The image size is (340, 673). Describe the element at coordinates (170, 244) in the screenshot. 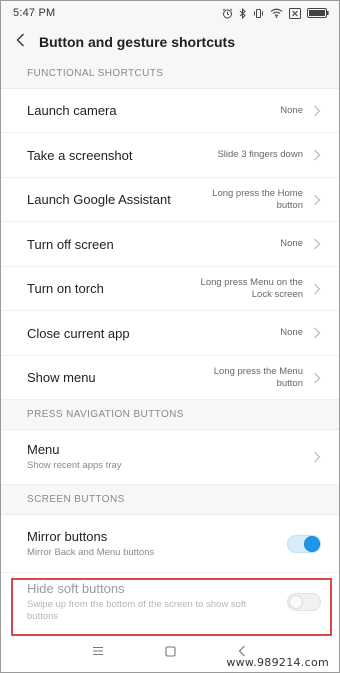

I see `turn-off-screen-row: Turn off screen None` at that location.